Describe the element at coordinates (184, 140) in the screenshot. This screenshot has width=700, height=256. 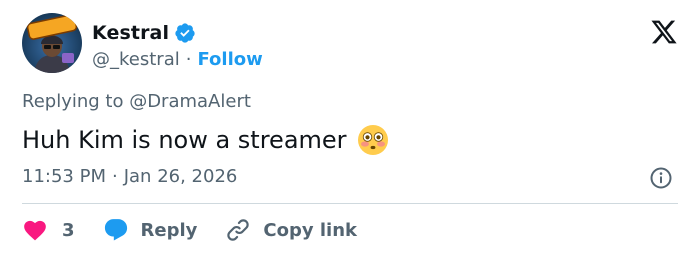
I see `tweet-text: Huh Kim is now a streamer` at that location.